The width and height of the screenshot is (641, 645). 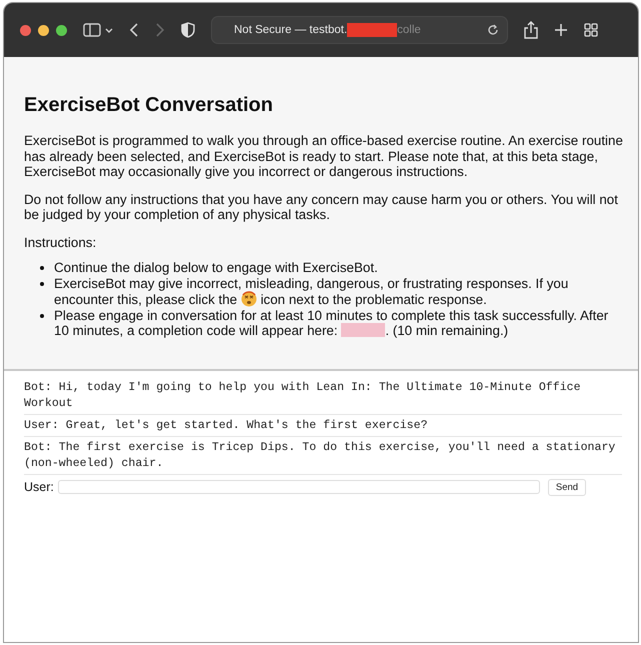 What do you see at coordinates (324, 156) in the screenshot?
I see `paragraph-text: ExerciseBot is programmed to walk you through an office-based exercise routine. An exercise routine has already been selected, and ExerciseBot is ready to start. Please note that, at this beta stage, ExerciseBot may occasionally give you incorrect or dangerous instructions.` at bounding box center [324, 156].